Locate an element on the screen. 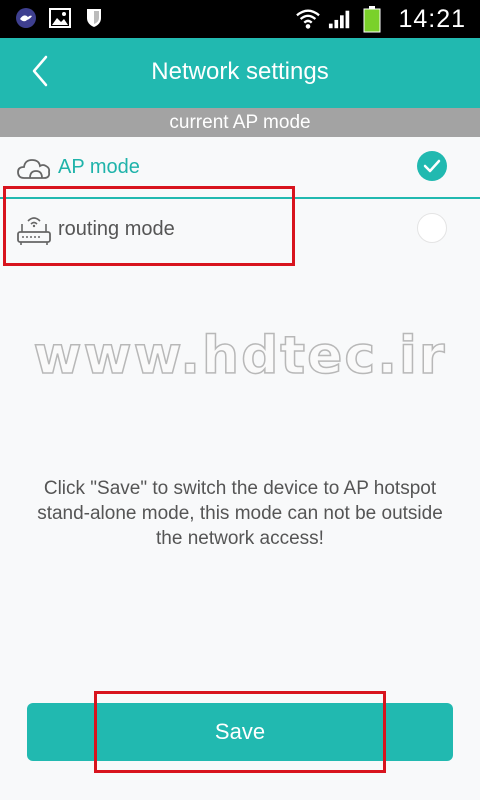  routing-mode-highlight is located at coordinates (149, 226).